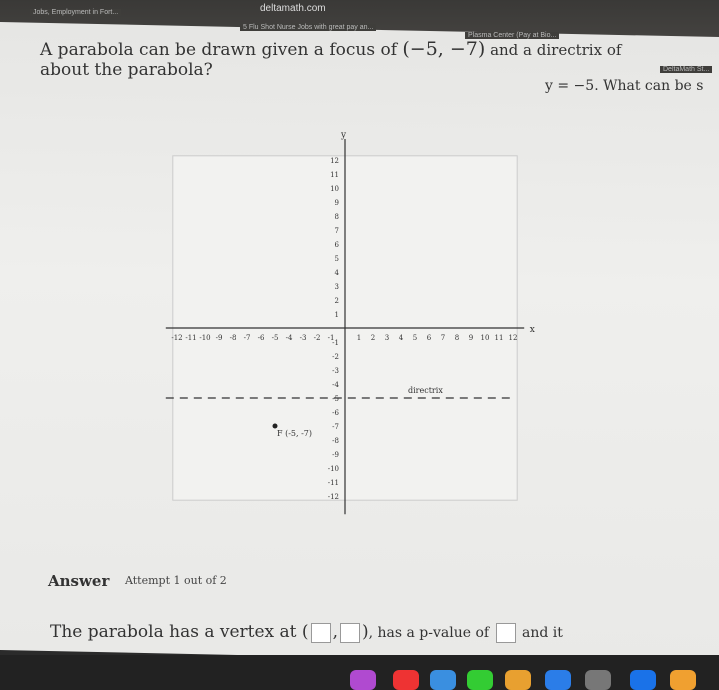 This screenshot has height=690, width=719. I want to click on x-tick-label: -4, so click(289, 338).